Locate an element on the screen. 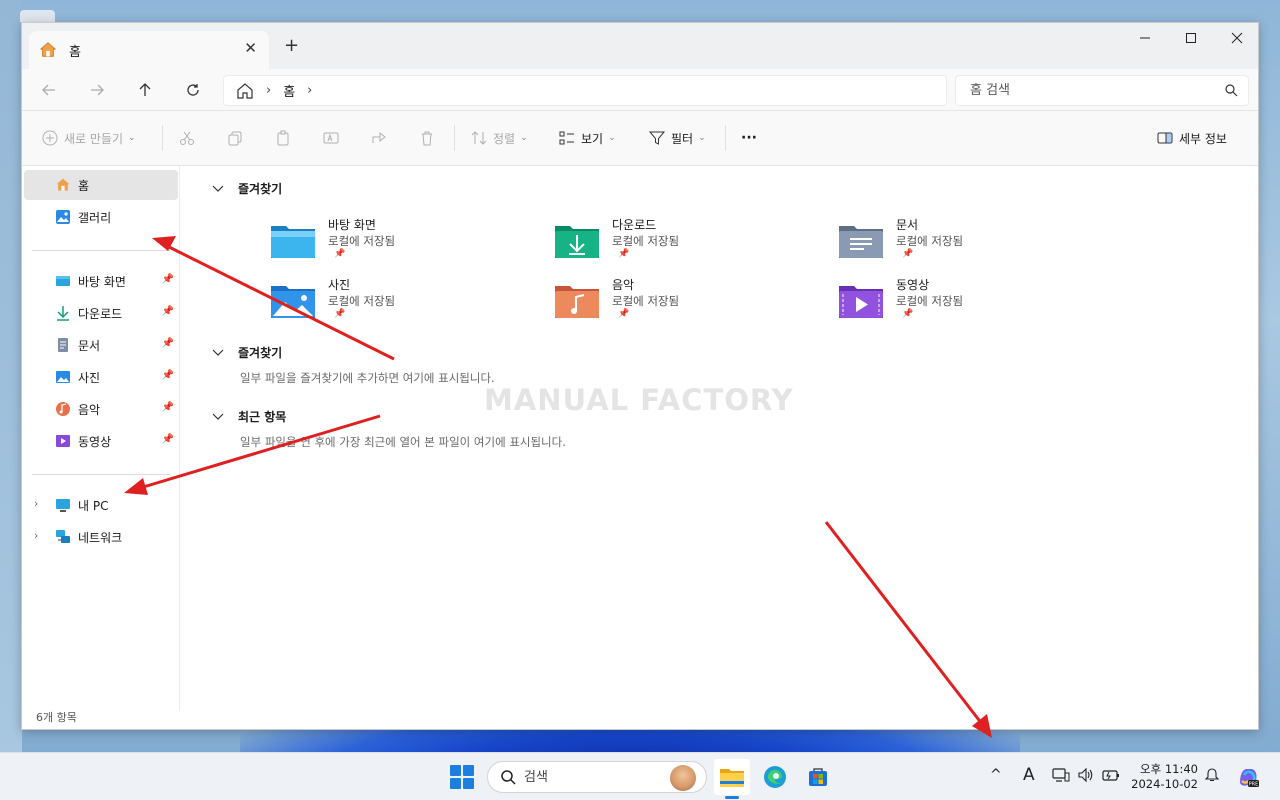  ime-indicator: A is located at coordinates (1029, 775).